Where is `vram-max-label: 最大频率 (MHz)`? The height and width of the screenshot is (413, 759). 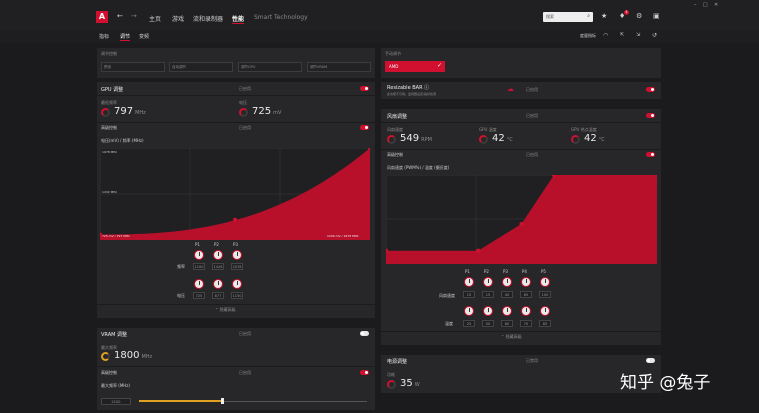
vram-max-label: 最大频率 (MHz) is located at coordinates (115, 385).